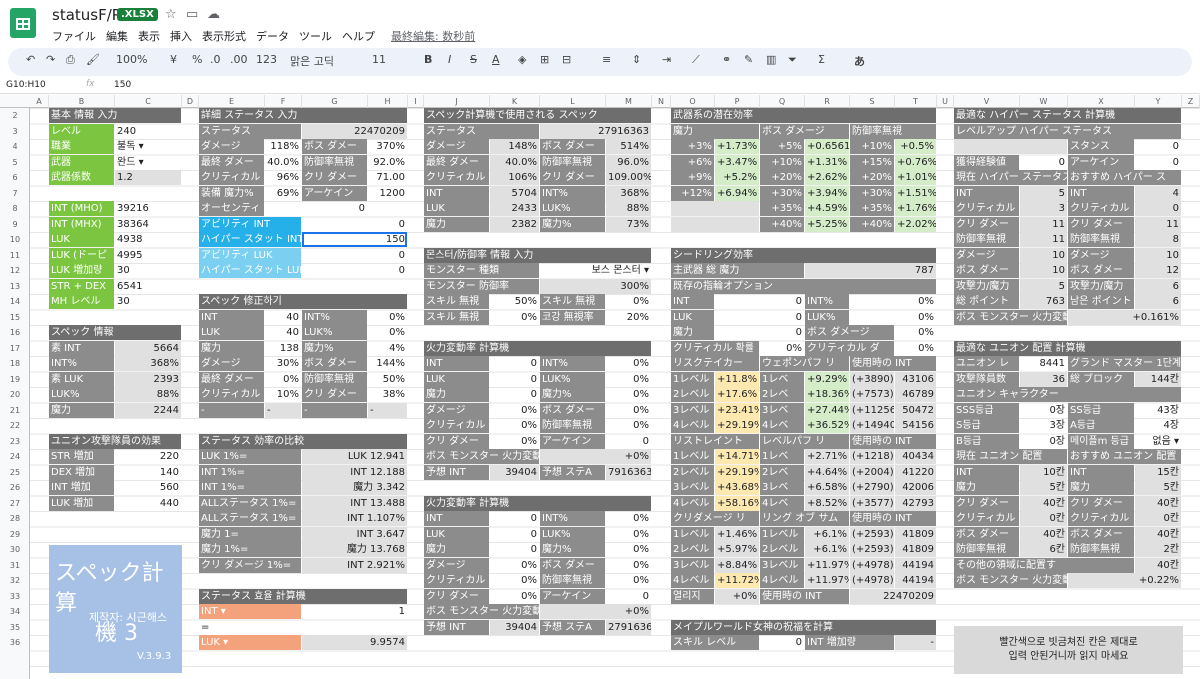  What do you see at coordinates (804, 441) in the screenshot?
I see `cell: レベルパフ リ` at bounding box center [804, 441].